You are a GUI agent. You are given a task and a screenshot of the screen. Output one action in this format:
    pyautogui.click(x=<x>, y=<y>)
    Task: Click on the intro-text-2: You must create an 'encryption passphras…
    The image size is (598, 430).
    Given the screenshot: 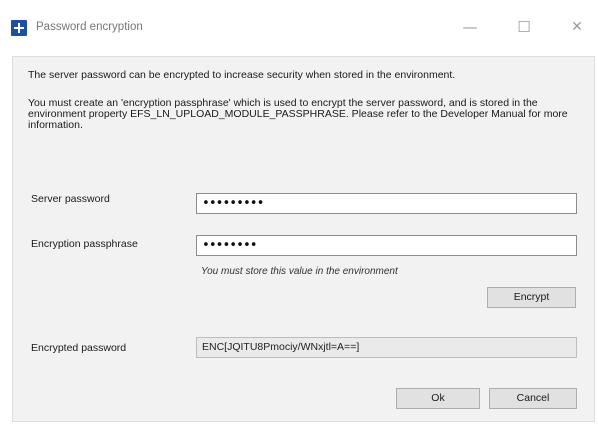 What is the action you would take?
    pyautogui.click(x=298, y=114)
    